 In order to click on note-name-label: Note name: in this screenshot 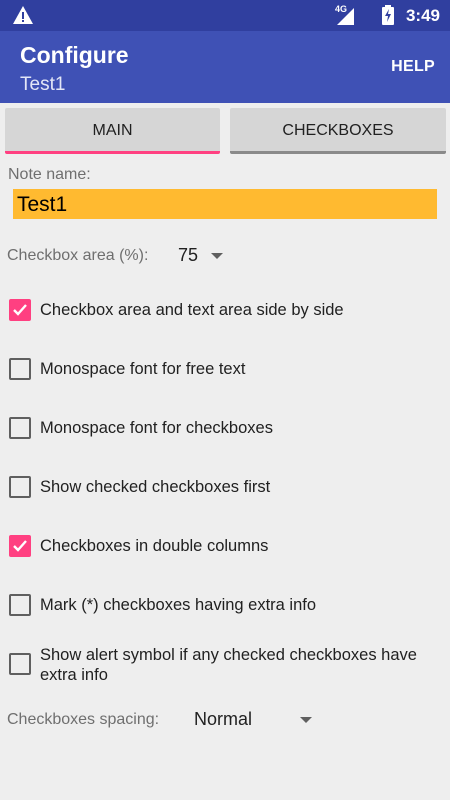, I will do `click(49, 174)`.